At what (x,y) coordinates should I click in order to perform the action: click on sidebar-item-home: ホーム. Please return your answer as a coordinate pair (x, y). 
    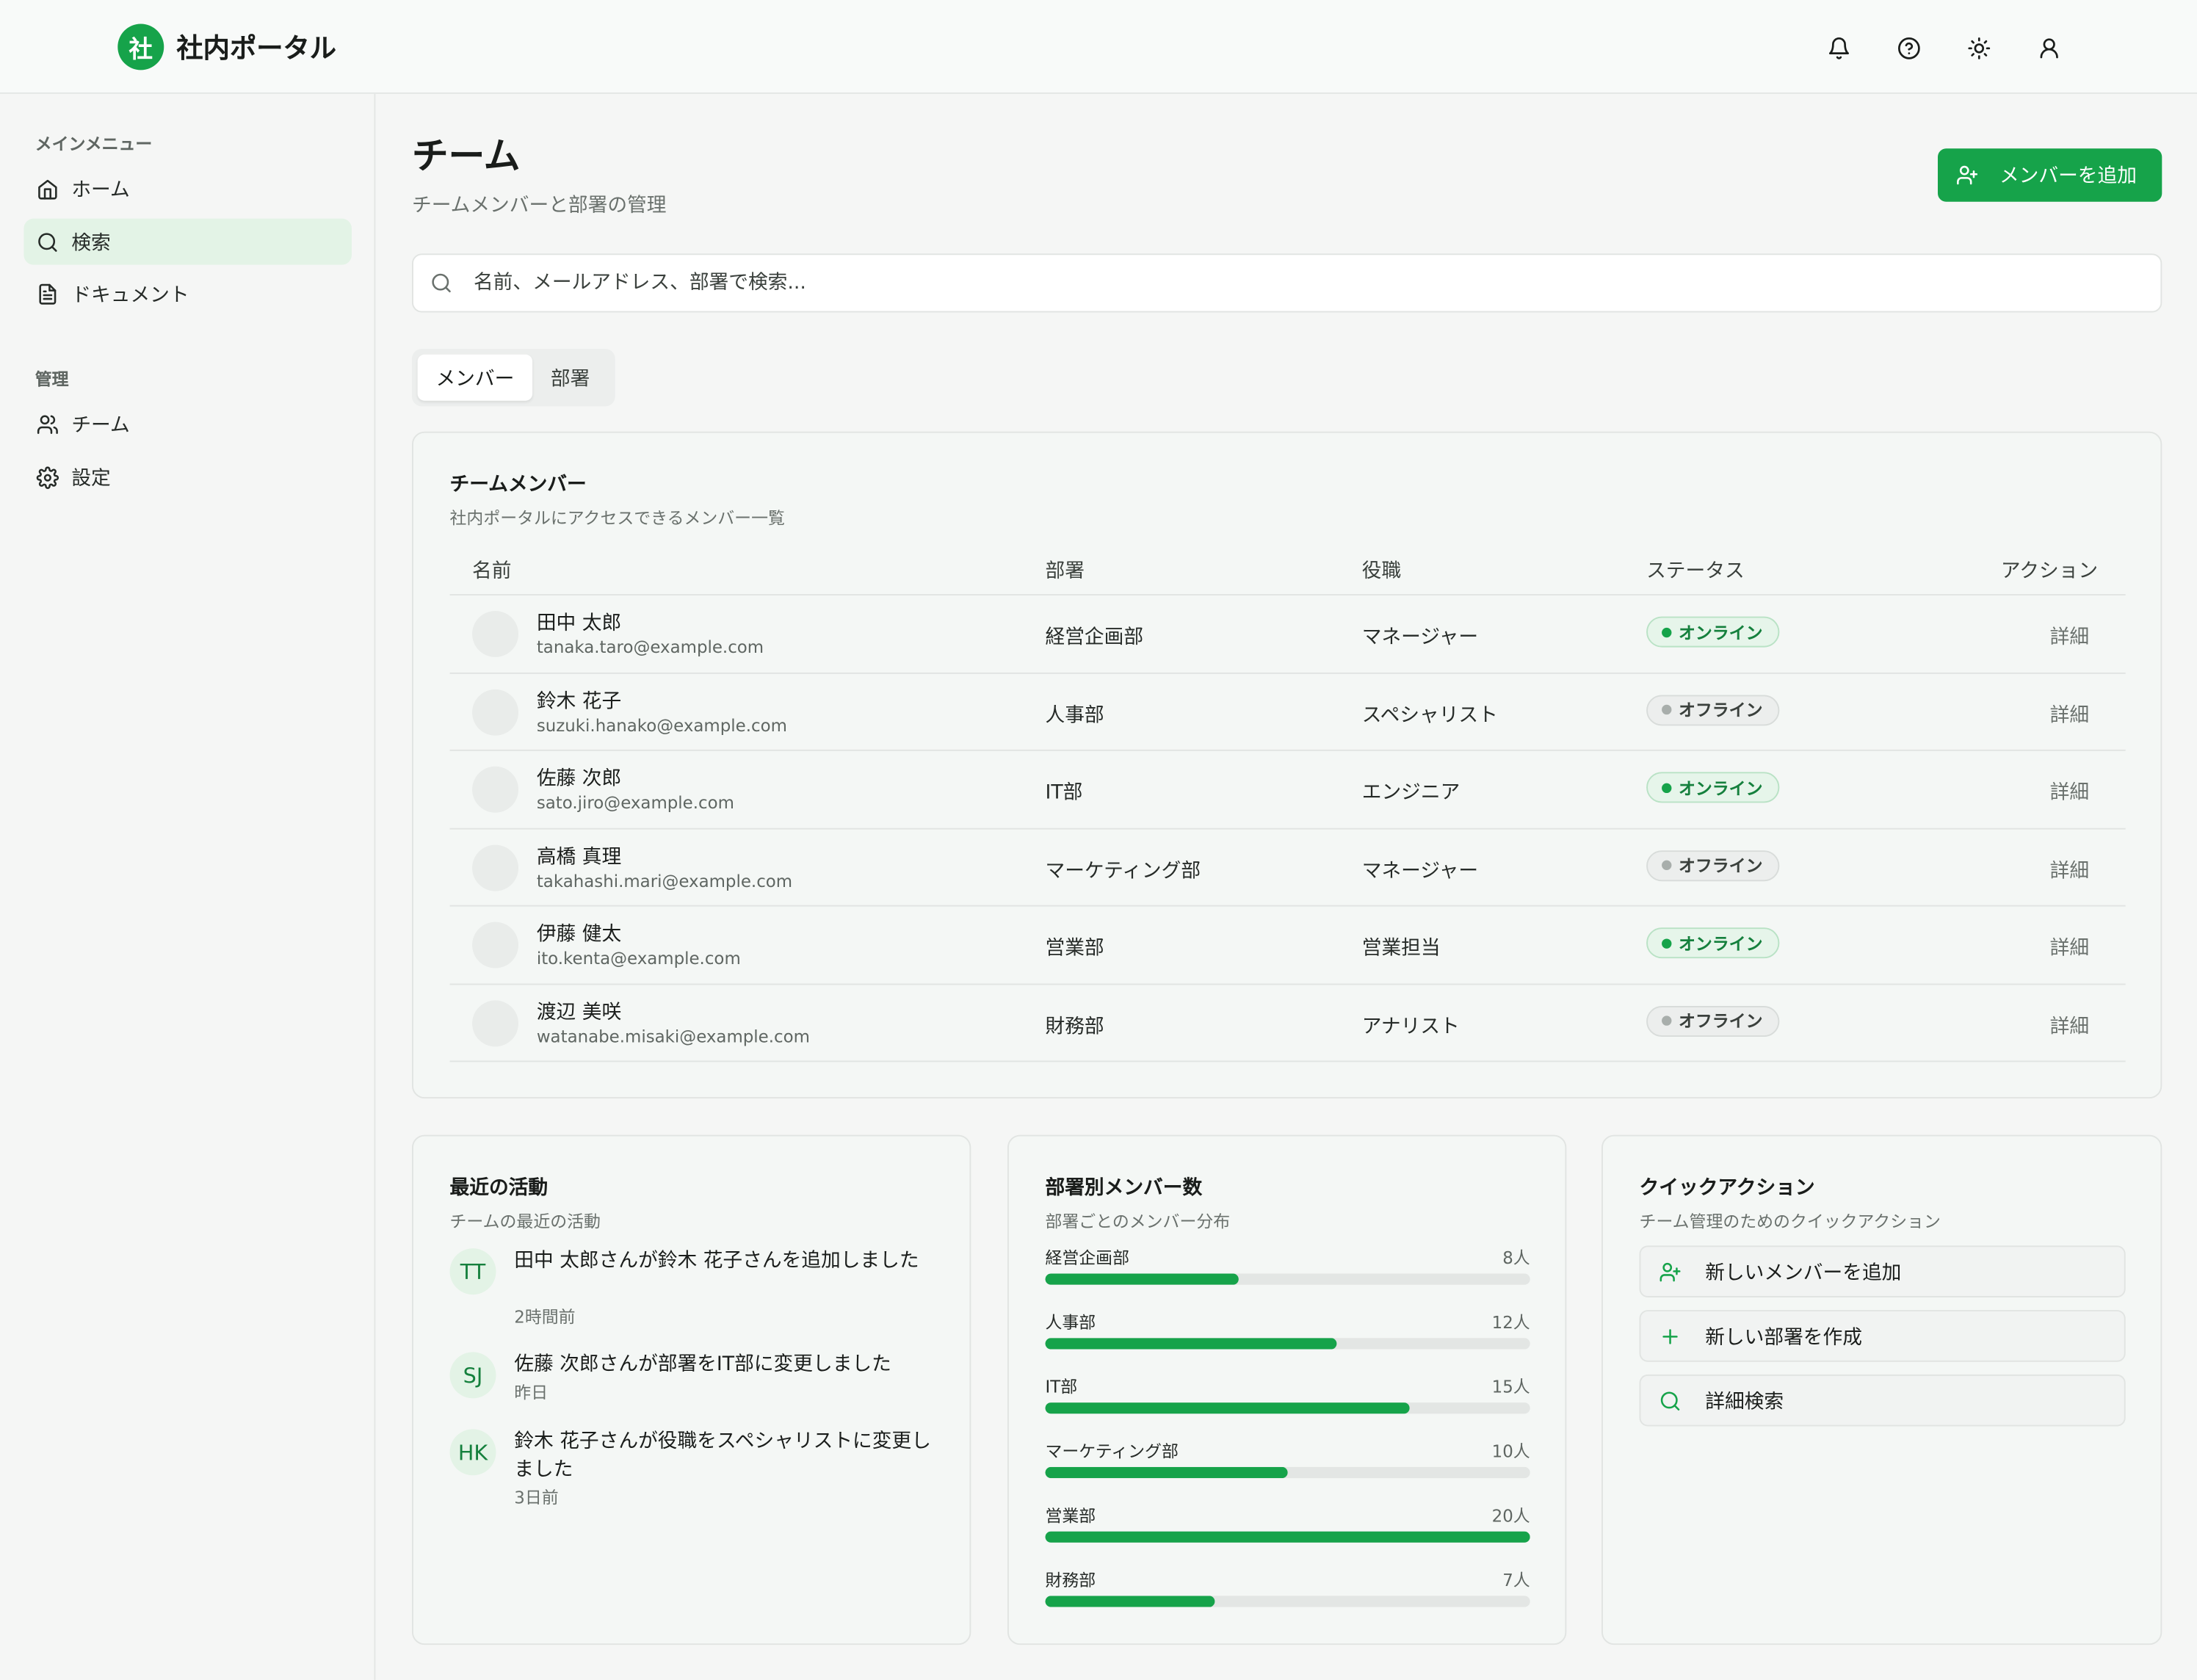
    Looking at the image, I should click on (187, 188).